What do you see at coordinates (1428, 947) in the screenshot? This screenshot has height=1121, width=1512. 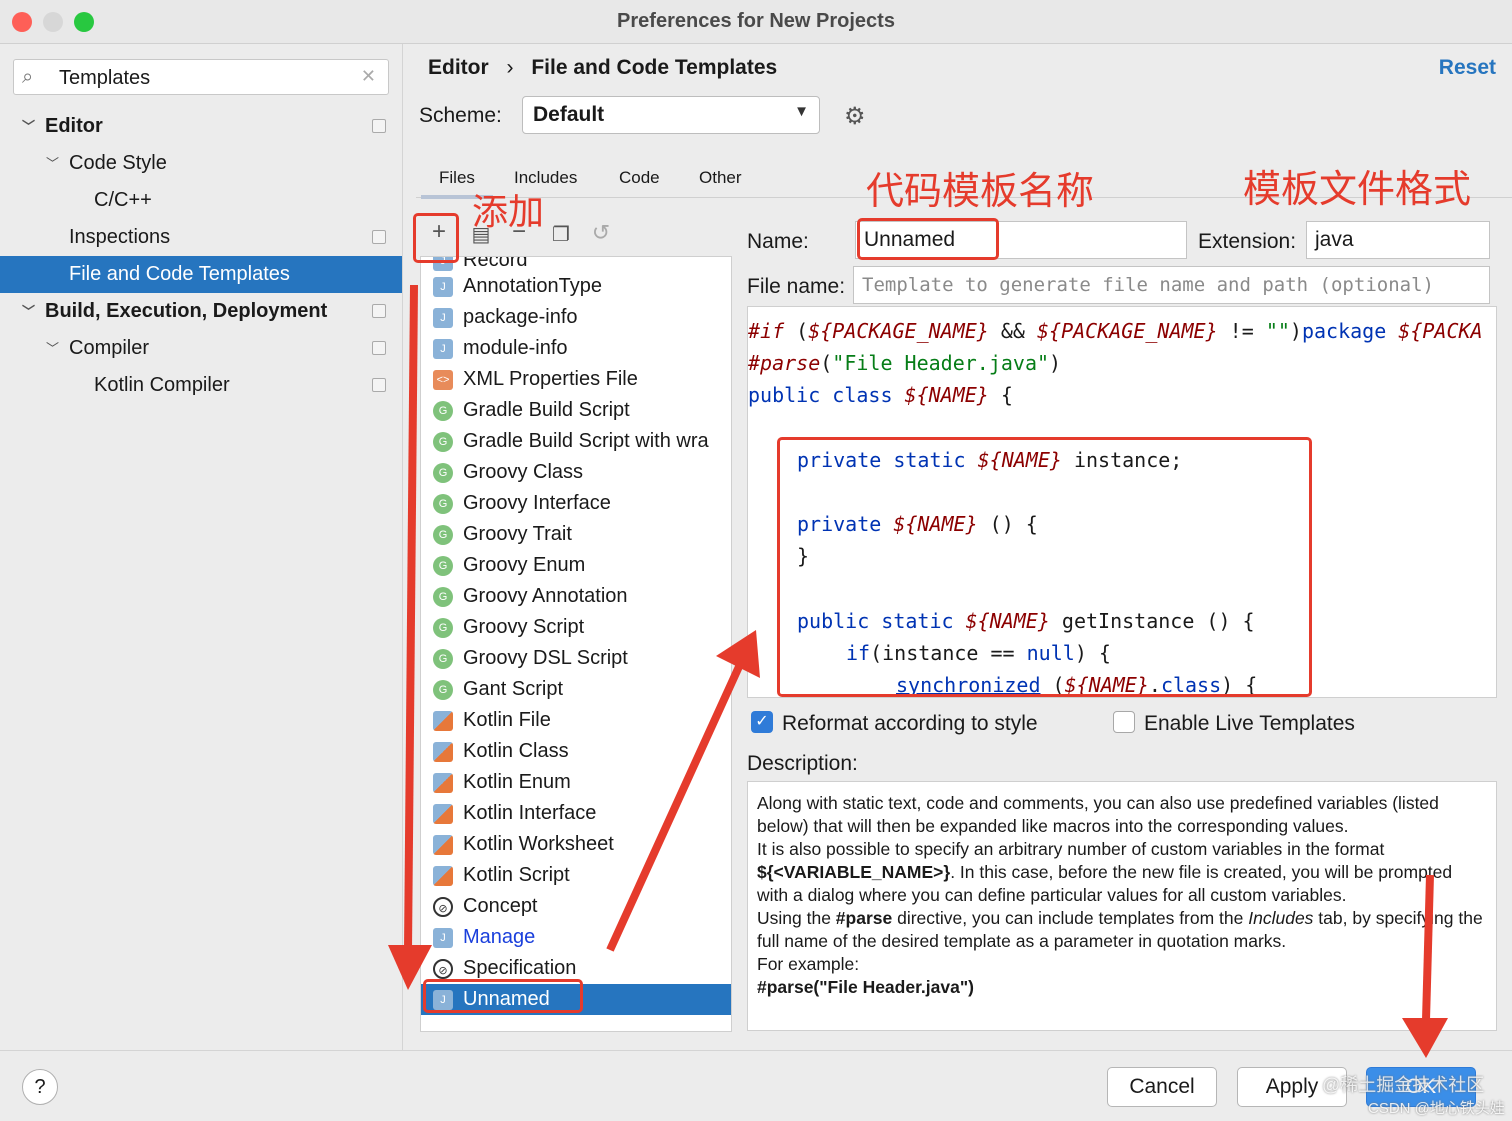 I see `arrow-down-right` at bounding box center [1428, 947].